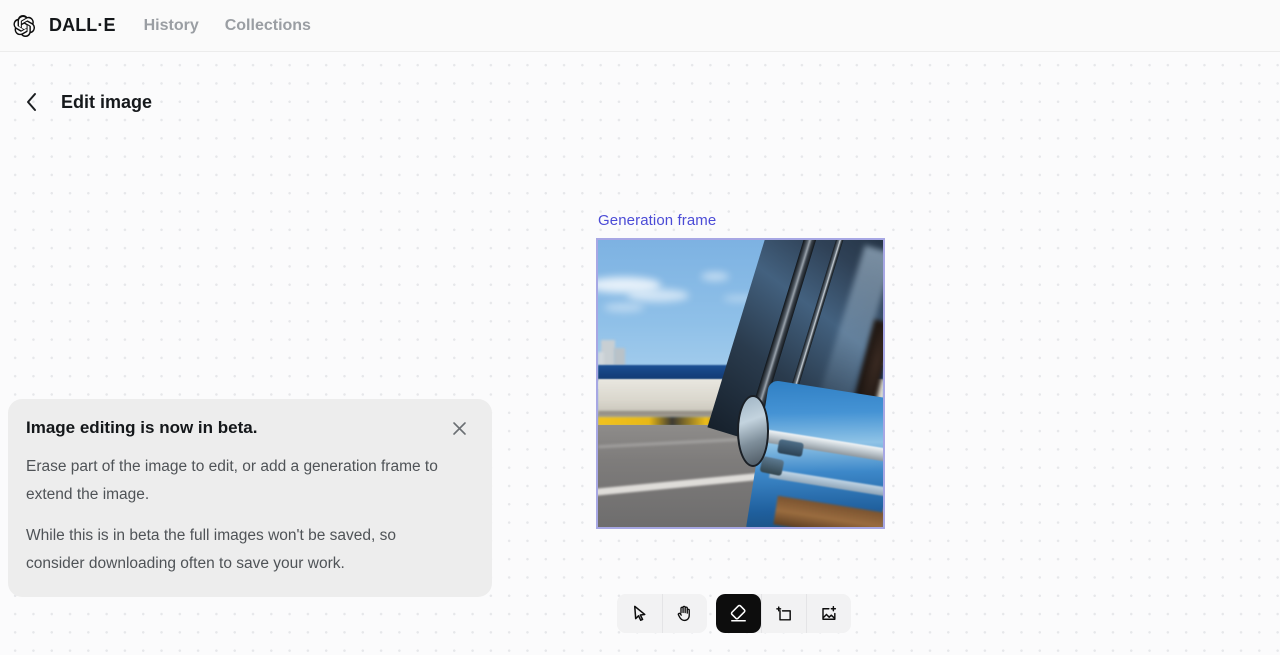 The width and height of the screenshot is (1280, 655). I want to click on distant-building, so click(619, 357).